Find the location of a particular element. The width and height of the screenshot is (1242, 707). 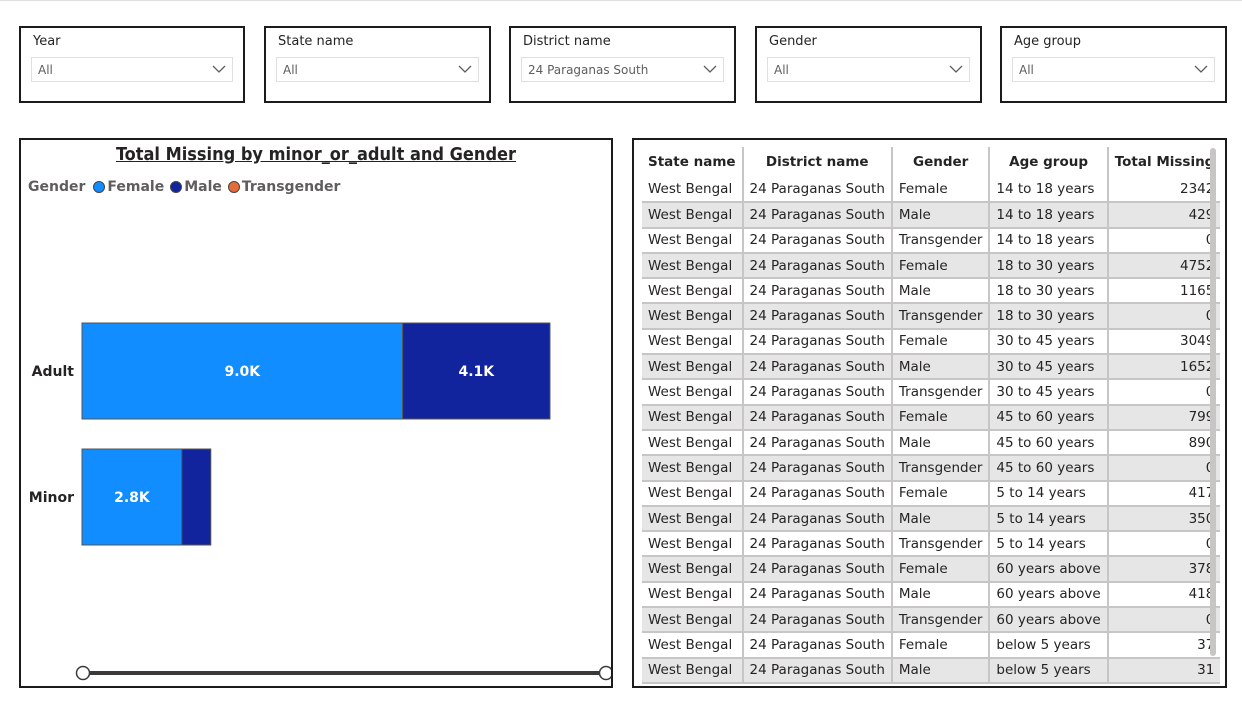

legend-item-female: Female is located at coordinates (128, 187).